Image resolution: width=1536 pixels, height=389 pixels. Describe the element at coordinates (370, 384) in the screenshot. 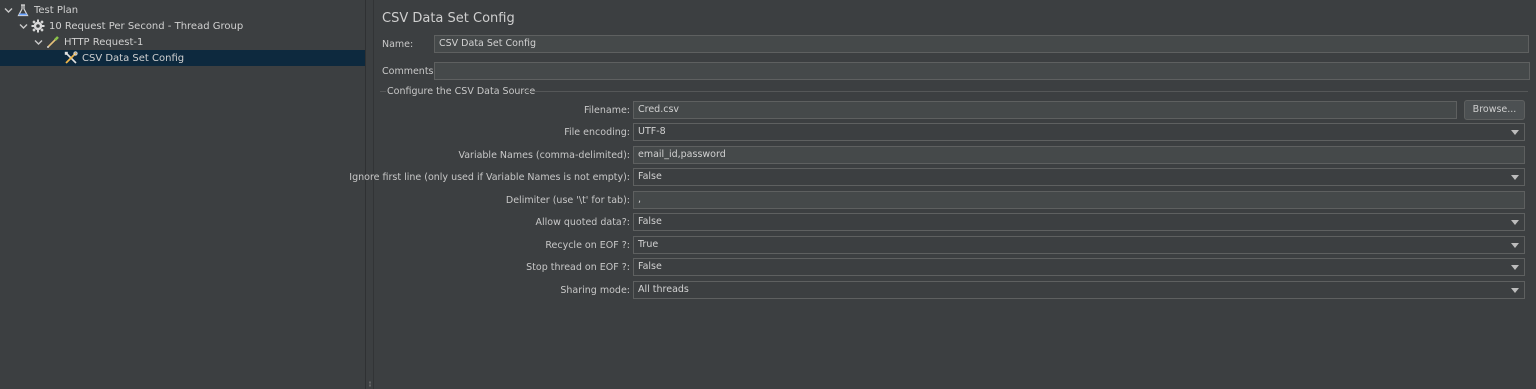

I see `splitter-grip-icon` at that location.